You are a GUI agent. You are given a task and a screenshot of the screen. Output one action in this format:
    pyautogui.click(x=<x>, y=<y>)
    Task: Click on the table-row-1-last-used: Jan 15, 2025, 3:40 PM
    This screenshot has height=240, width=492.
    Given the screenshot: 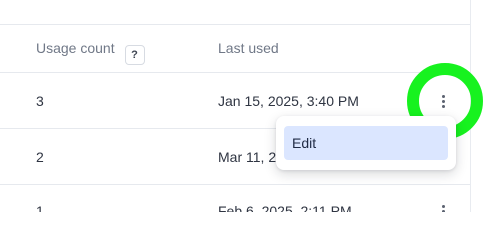 What is the action you would take?
    pyautogui.click(x=288, y=101)
    